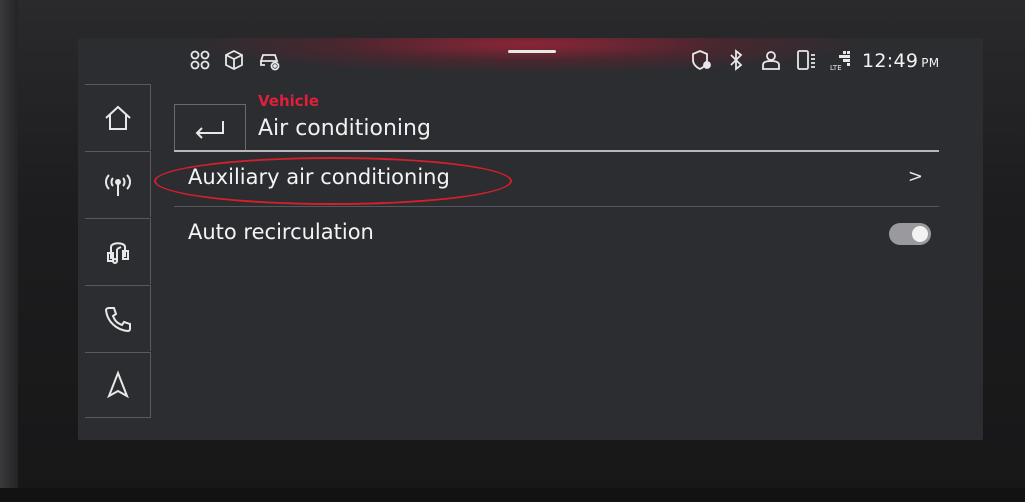 This screenshot has height=502, width=1025. What do you see at coordinates (915, 176) in the screenshot?
I see `chevron-right-icon: >` at bounding box center [915, 176].